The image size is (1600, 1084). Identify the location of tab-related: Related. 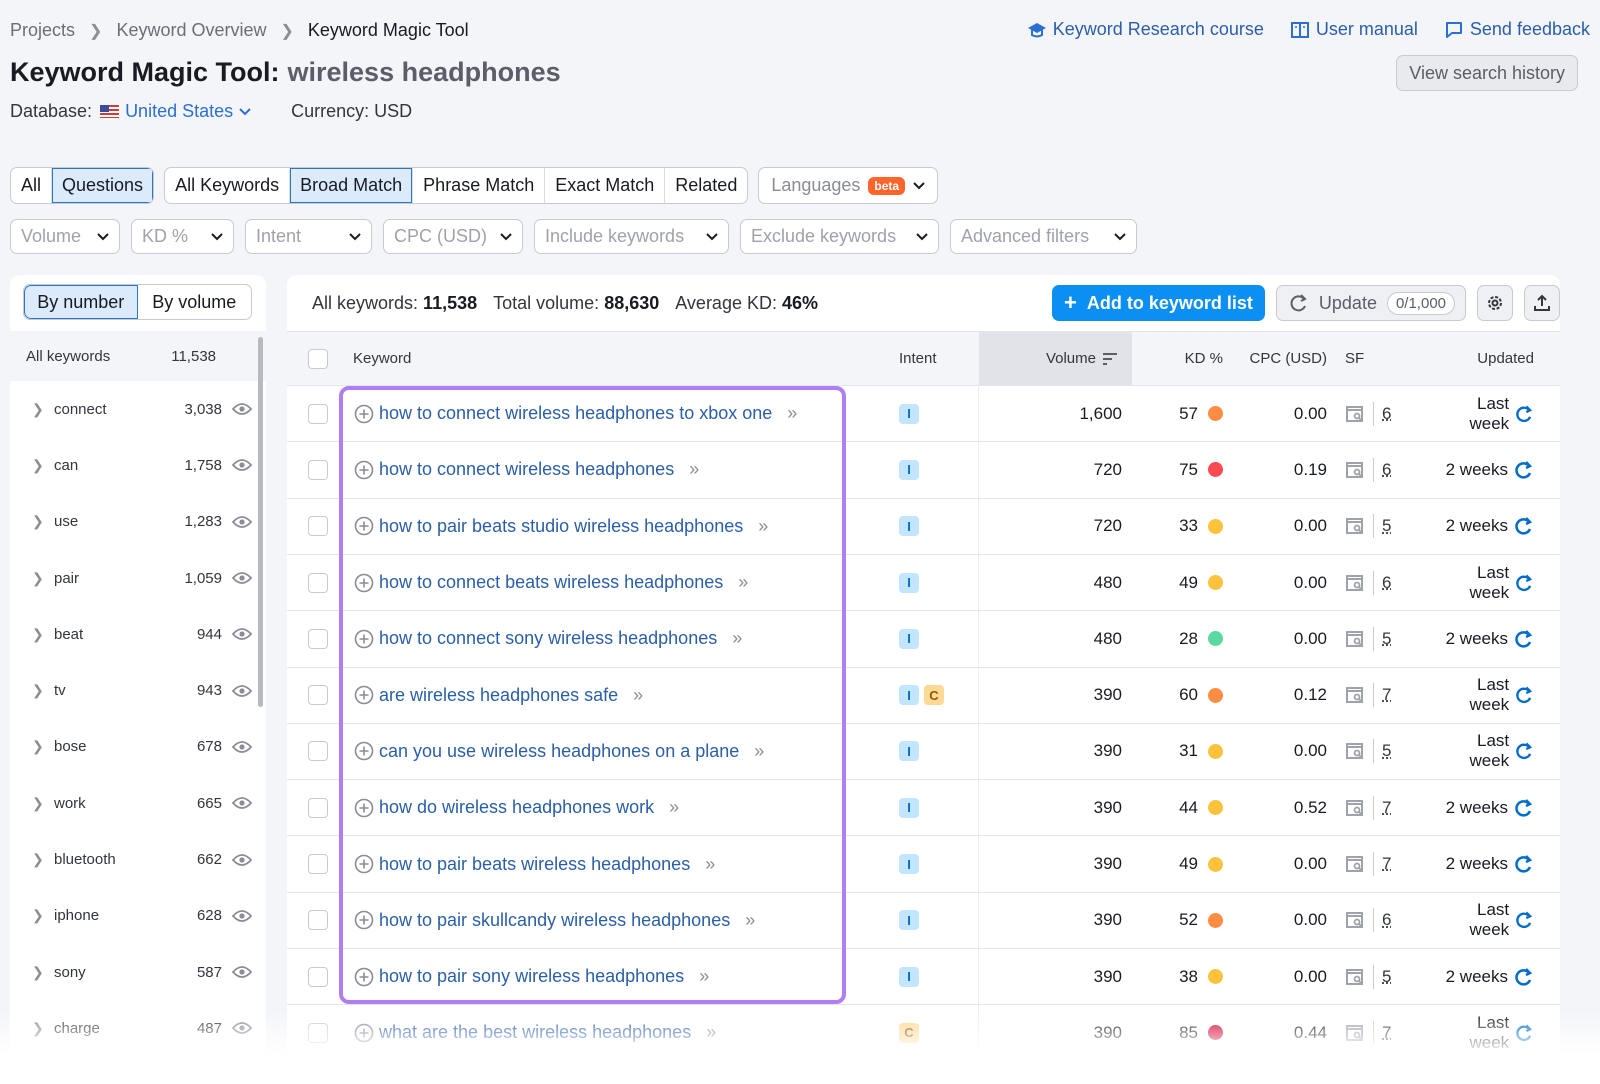
(706, 185).